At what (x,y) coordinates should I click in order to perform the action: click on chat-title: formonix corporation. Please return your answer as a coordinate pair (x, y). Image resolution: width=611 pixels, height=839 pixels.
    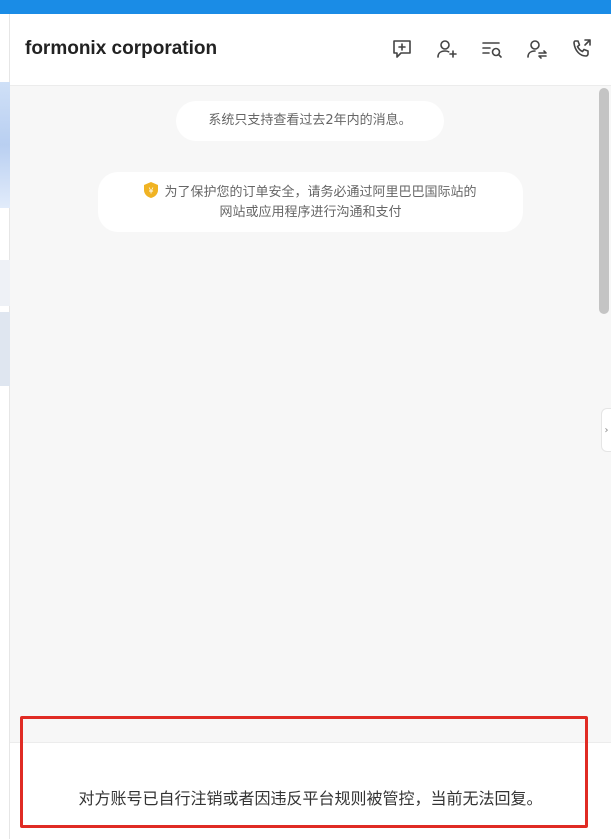
    Looking at the image, I should click on (121, 48).